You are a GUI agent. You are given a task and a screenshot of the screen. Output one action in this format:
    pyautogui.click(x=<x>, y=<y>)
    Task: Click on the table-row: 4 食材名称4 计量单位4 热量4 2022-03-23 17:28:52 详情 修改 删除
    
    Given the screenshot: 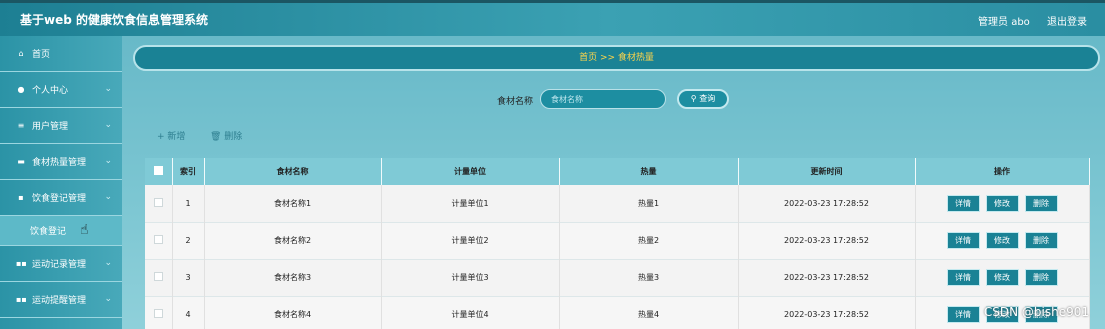 What is the action you would take?
    pyautogui.click(x=617, y=312)
    